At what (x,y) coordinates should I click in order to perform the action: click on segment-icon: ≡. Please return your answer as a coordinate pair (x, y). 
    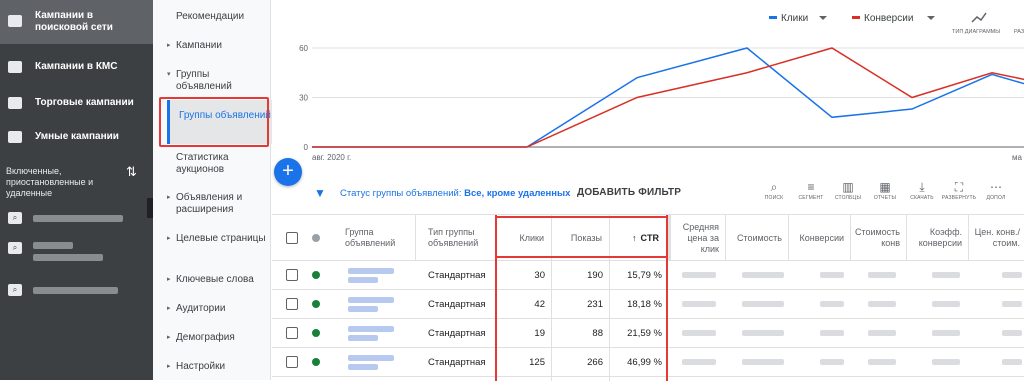
    Looking at the image, I should click on (811, 187).